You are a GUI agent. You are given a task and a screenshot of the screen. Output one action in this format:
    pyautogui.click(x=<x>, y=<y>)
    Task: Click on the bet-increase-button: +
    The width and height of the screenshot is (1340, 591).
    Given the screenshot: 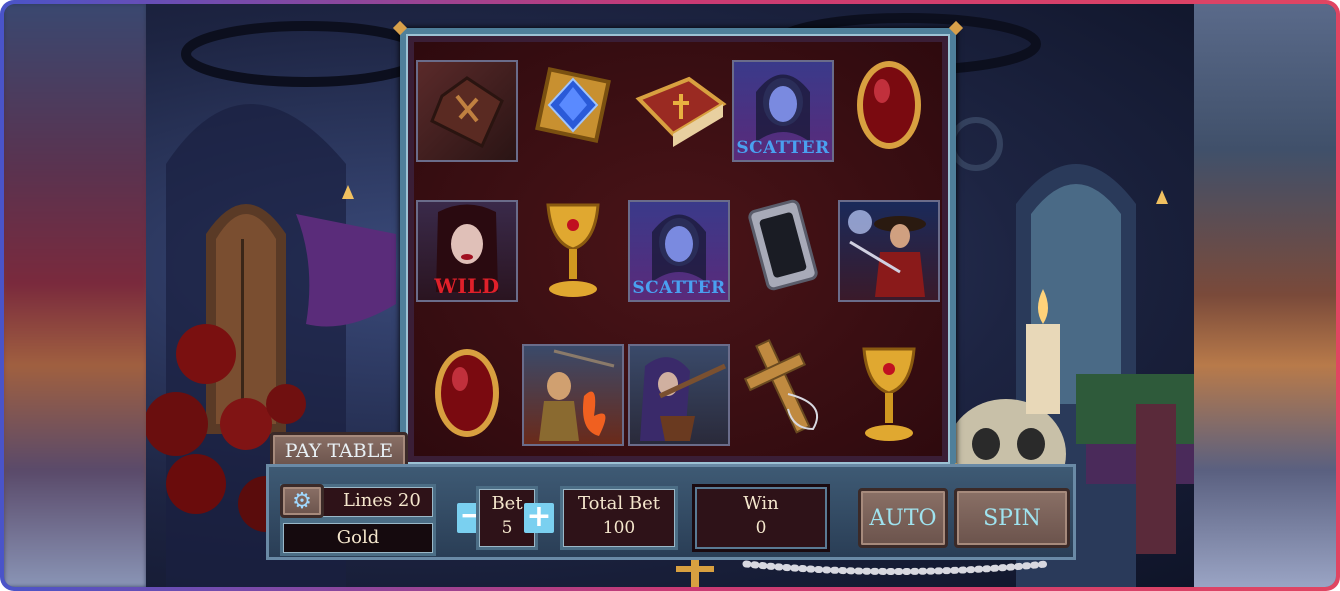 What is the action you would take?
    pyautogui.click(x=539, y=517)
    